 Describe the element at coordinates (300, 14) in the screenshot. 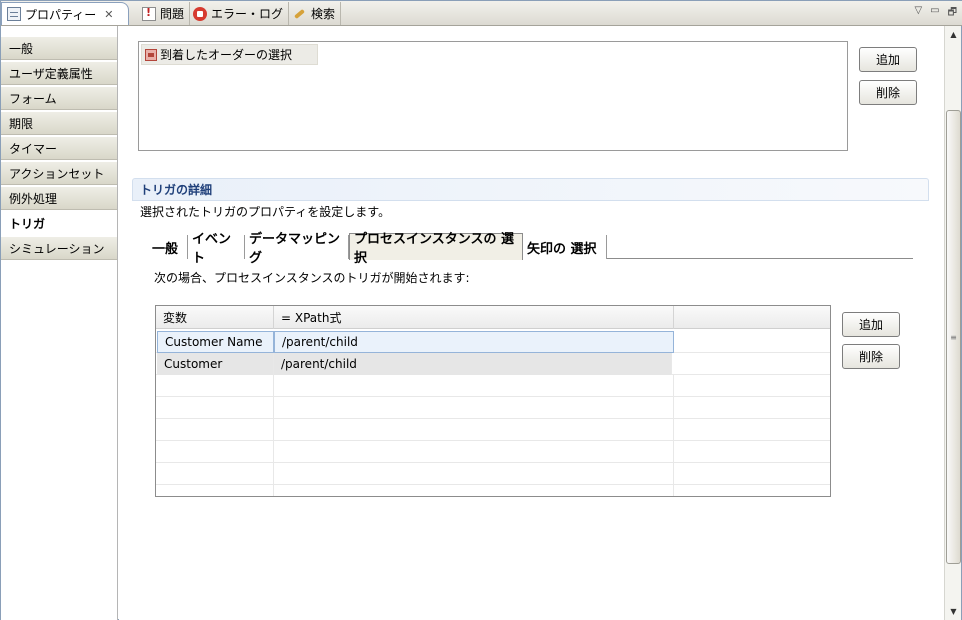

I see `search-icon` at that location.